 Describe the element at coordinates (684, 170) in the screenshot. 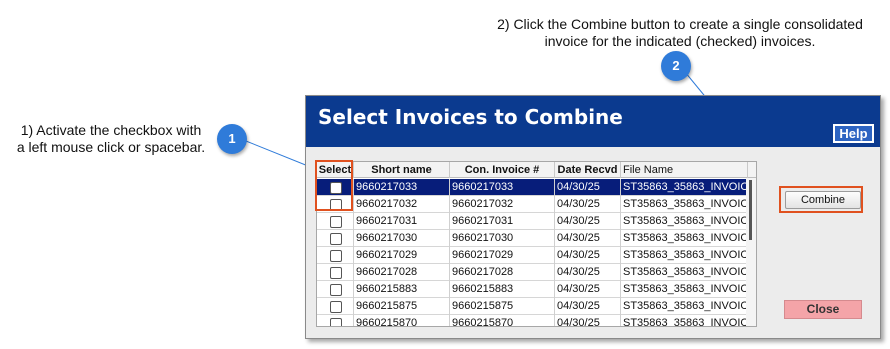

I see `column-header-file-name: File Name` at that location.